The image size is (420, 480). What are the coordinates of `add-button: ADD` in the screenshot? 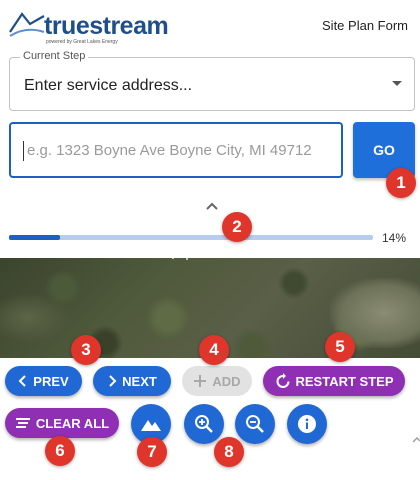 It's located at (217, 381).